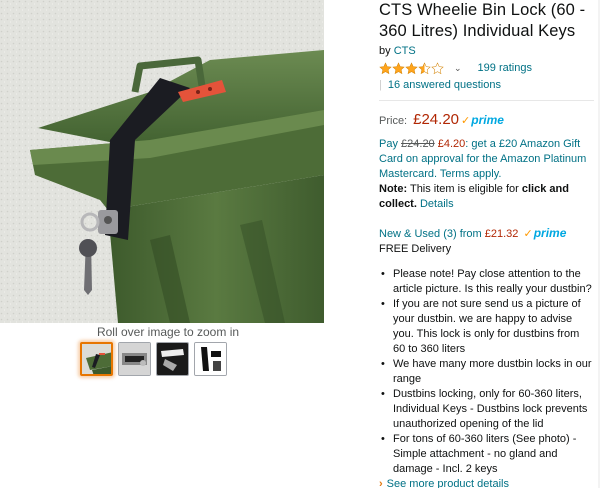 This screenshot has width=600, height=488. Describe the element at coordinates (437, 67) in the screenshot. I see `star-empty-icon` at that location.